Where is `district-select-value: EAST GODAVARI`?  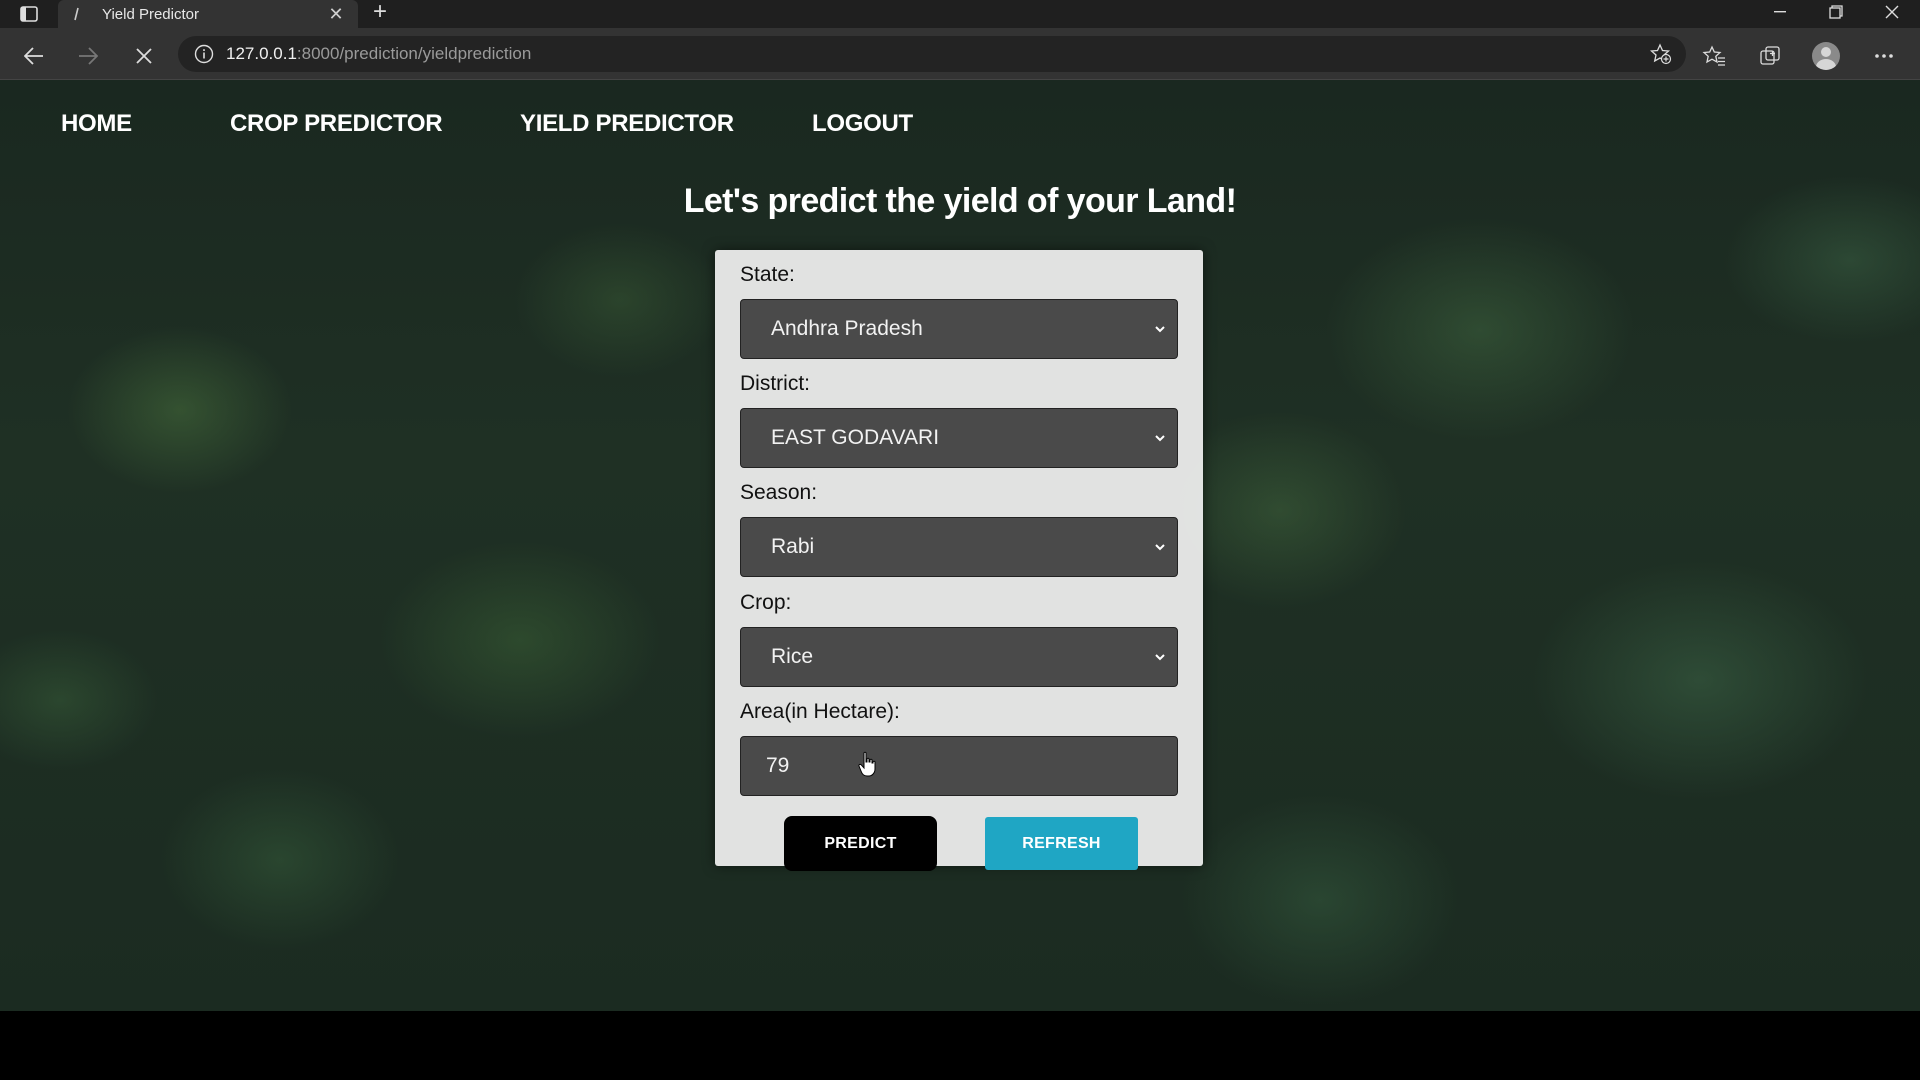 district-select-value: EAST GODAVARI is located at coordinates (855, 437).